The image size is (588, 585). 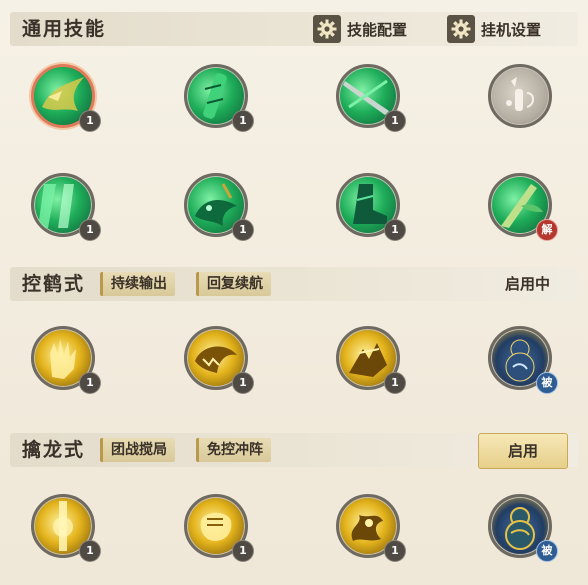 What do you see at coordinates (233, 450) in the screenshot?
I see `dragon-tag-cc-immune: 免控冲阵` at bounding box center [233, 450].